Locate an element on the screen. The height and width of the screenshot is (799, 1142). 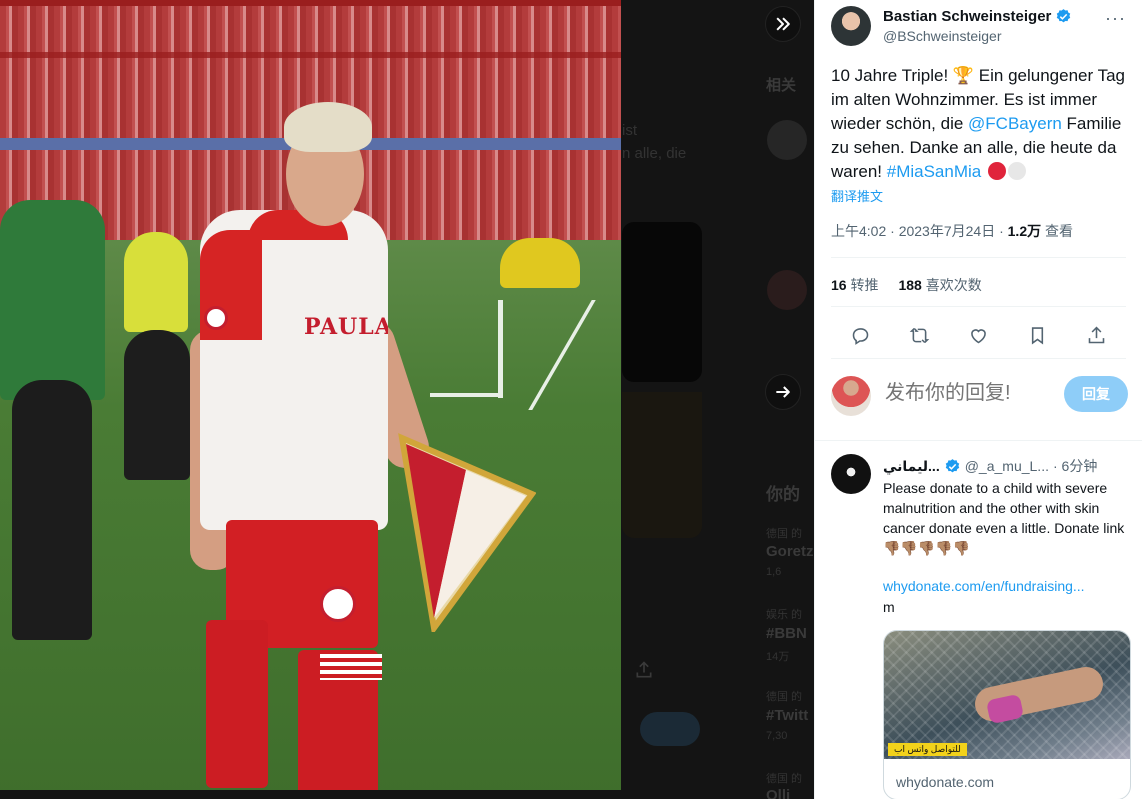
share-icon is located at coordinates (1096, 335).